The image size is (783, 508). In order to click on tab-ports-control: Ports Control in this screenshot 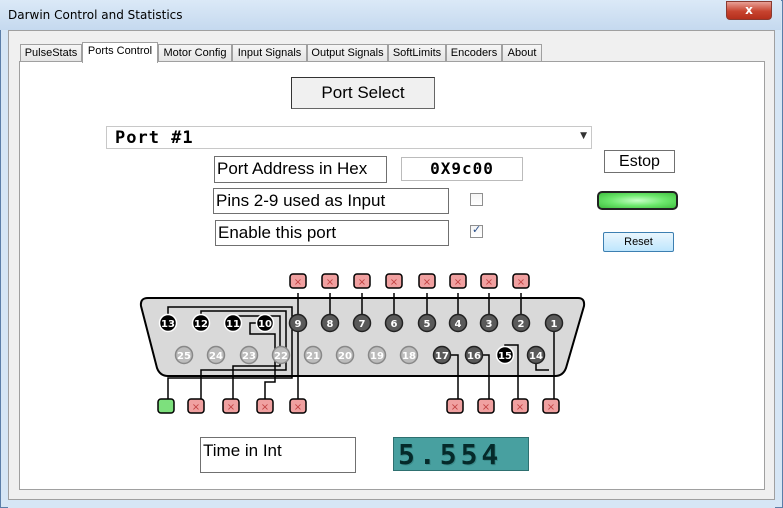, I will do `click(120, 52)`.